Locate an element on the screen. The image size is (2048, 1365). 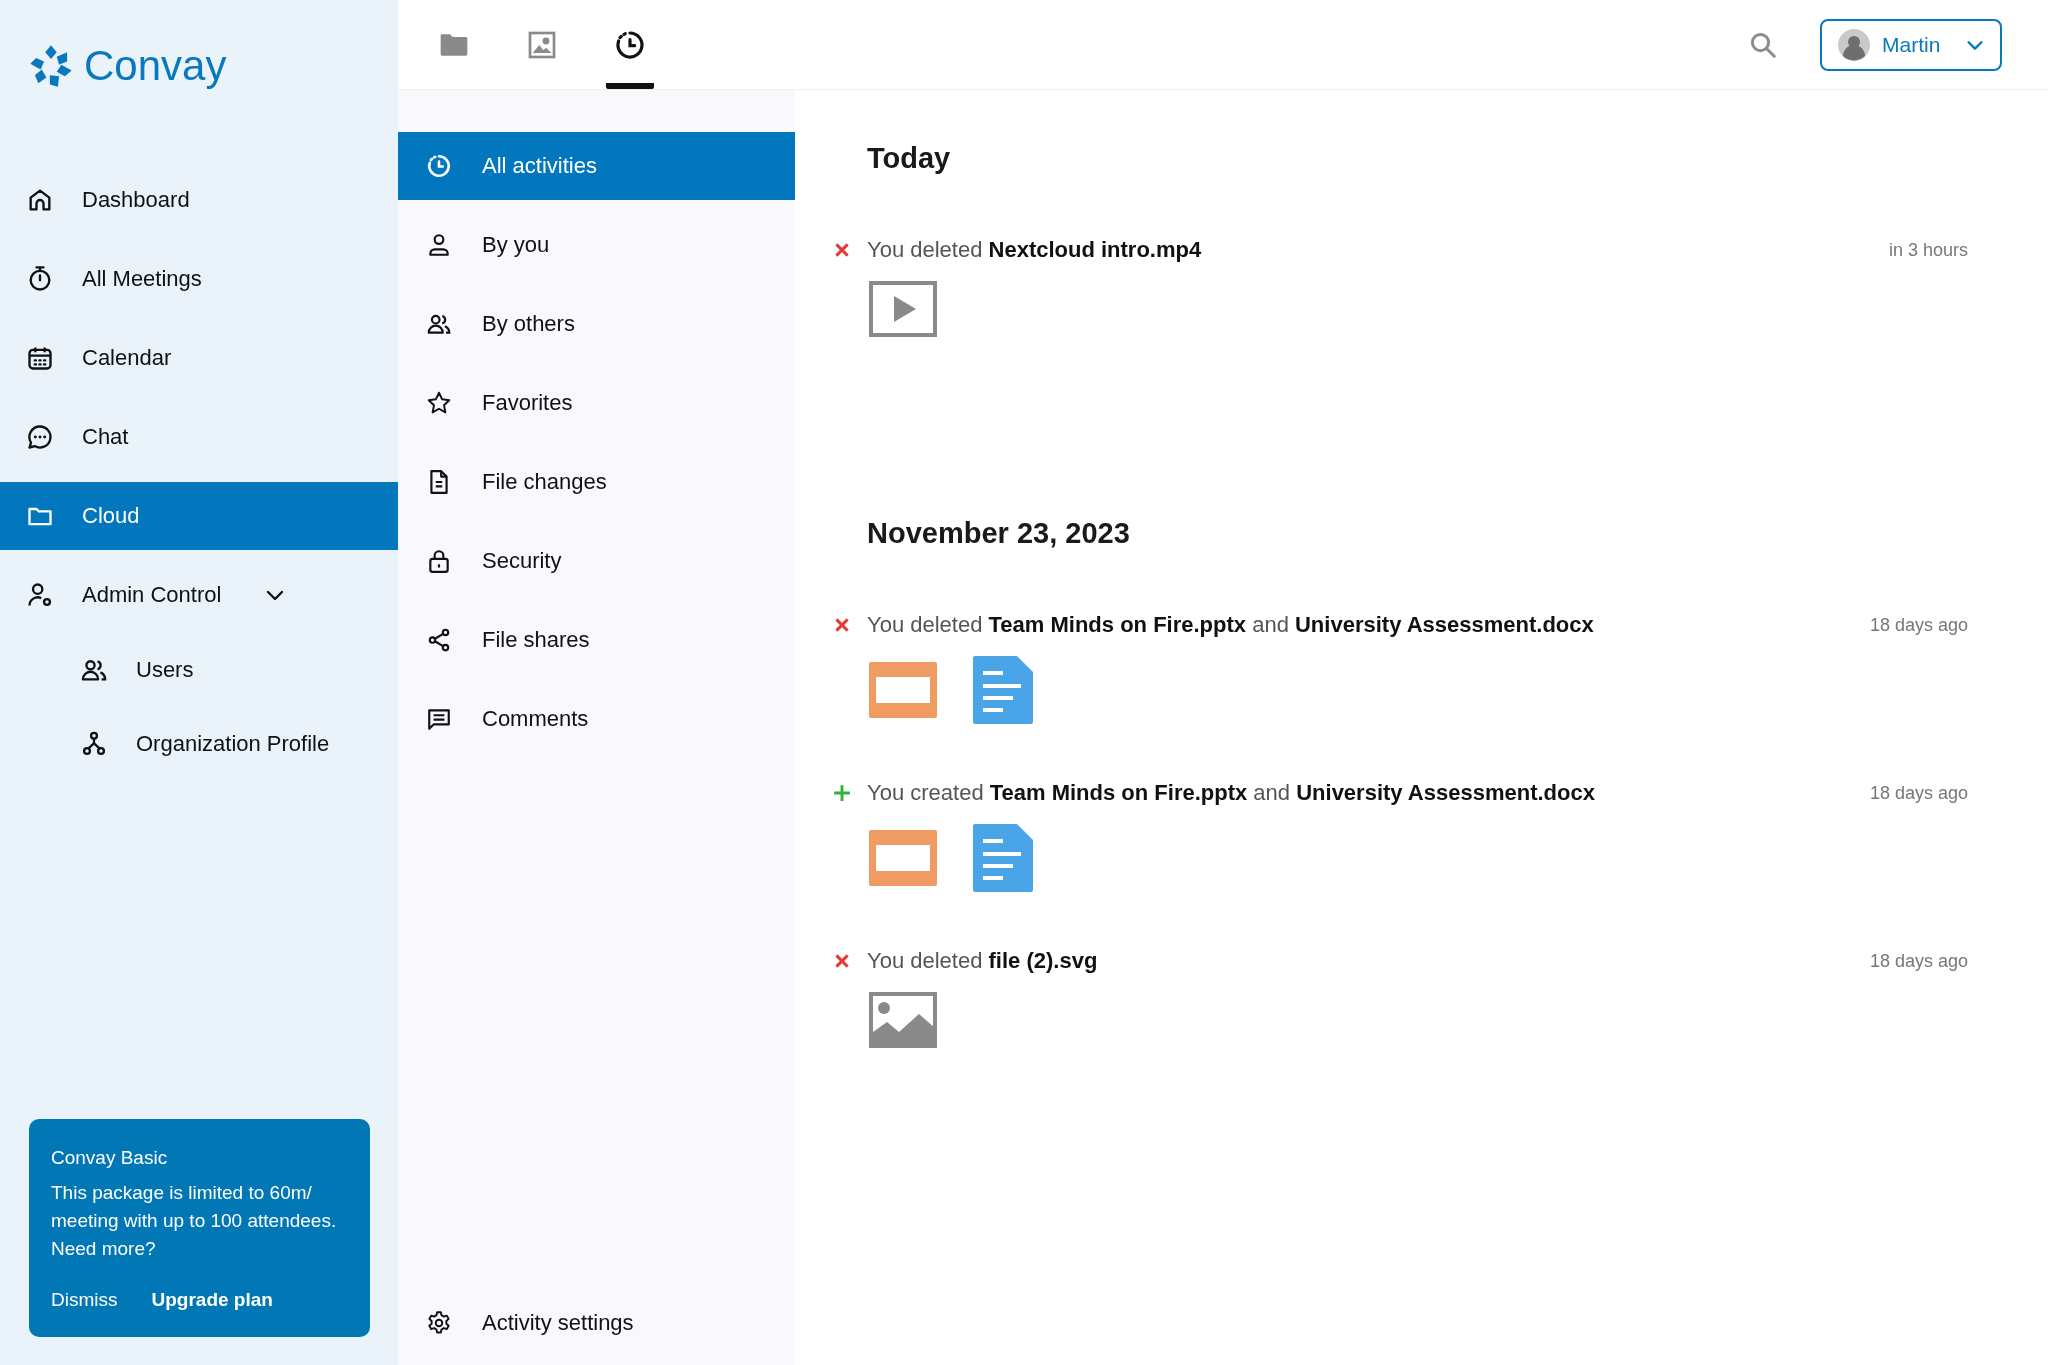
image-file-icon is located at coordinates (903, 1020).